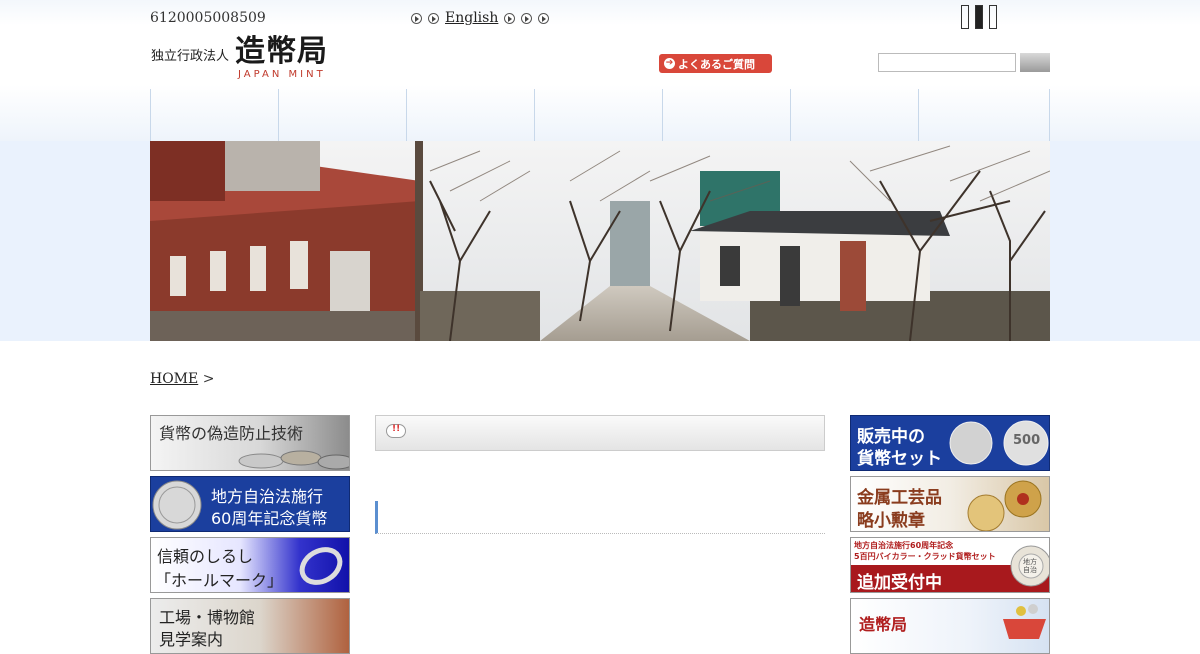 The image size is (1200, 654). I want to click on banner-factory-museum: 工場・博物館 見学案内, so click(250, 626).